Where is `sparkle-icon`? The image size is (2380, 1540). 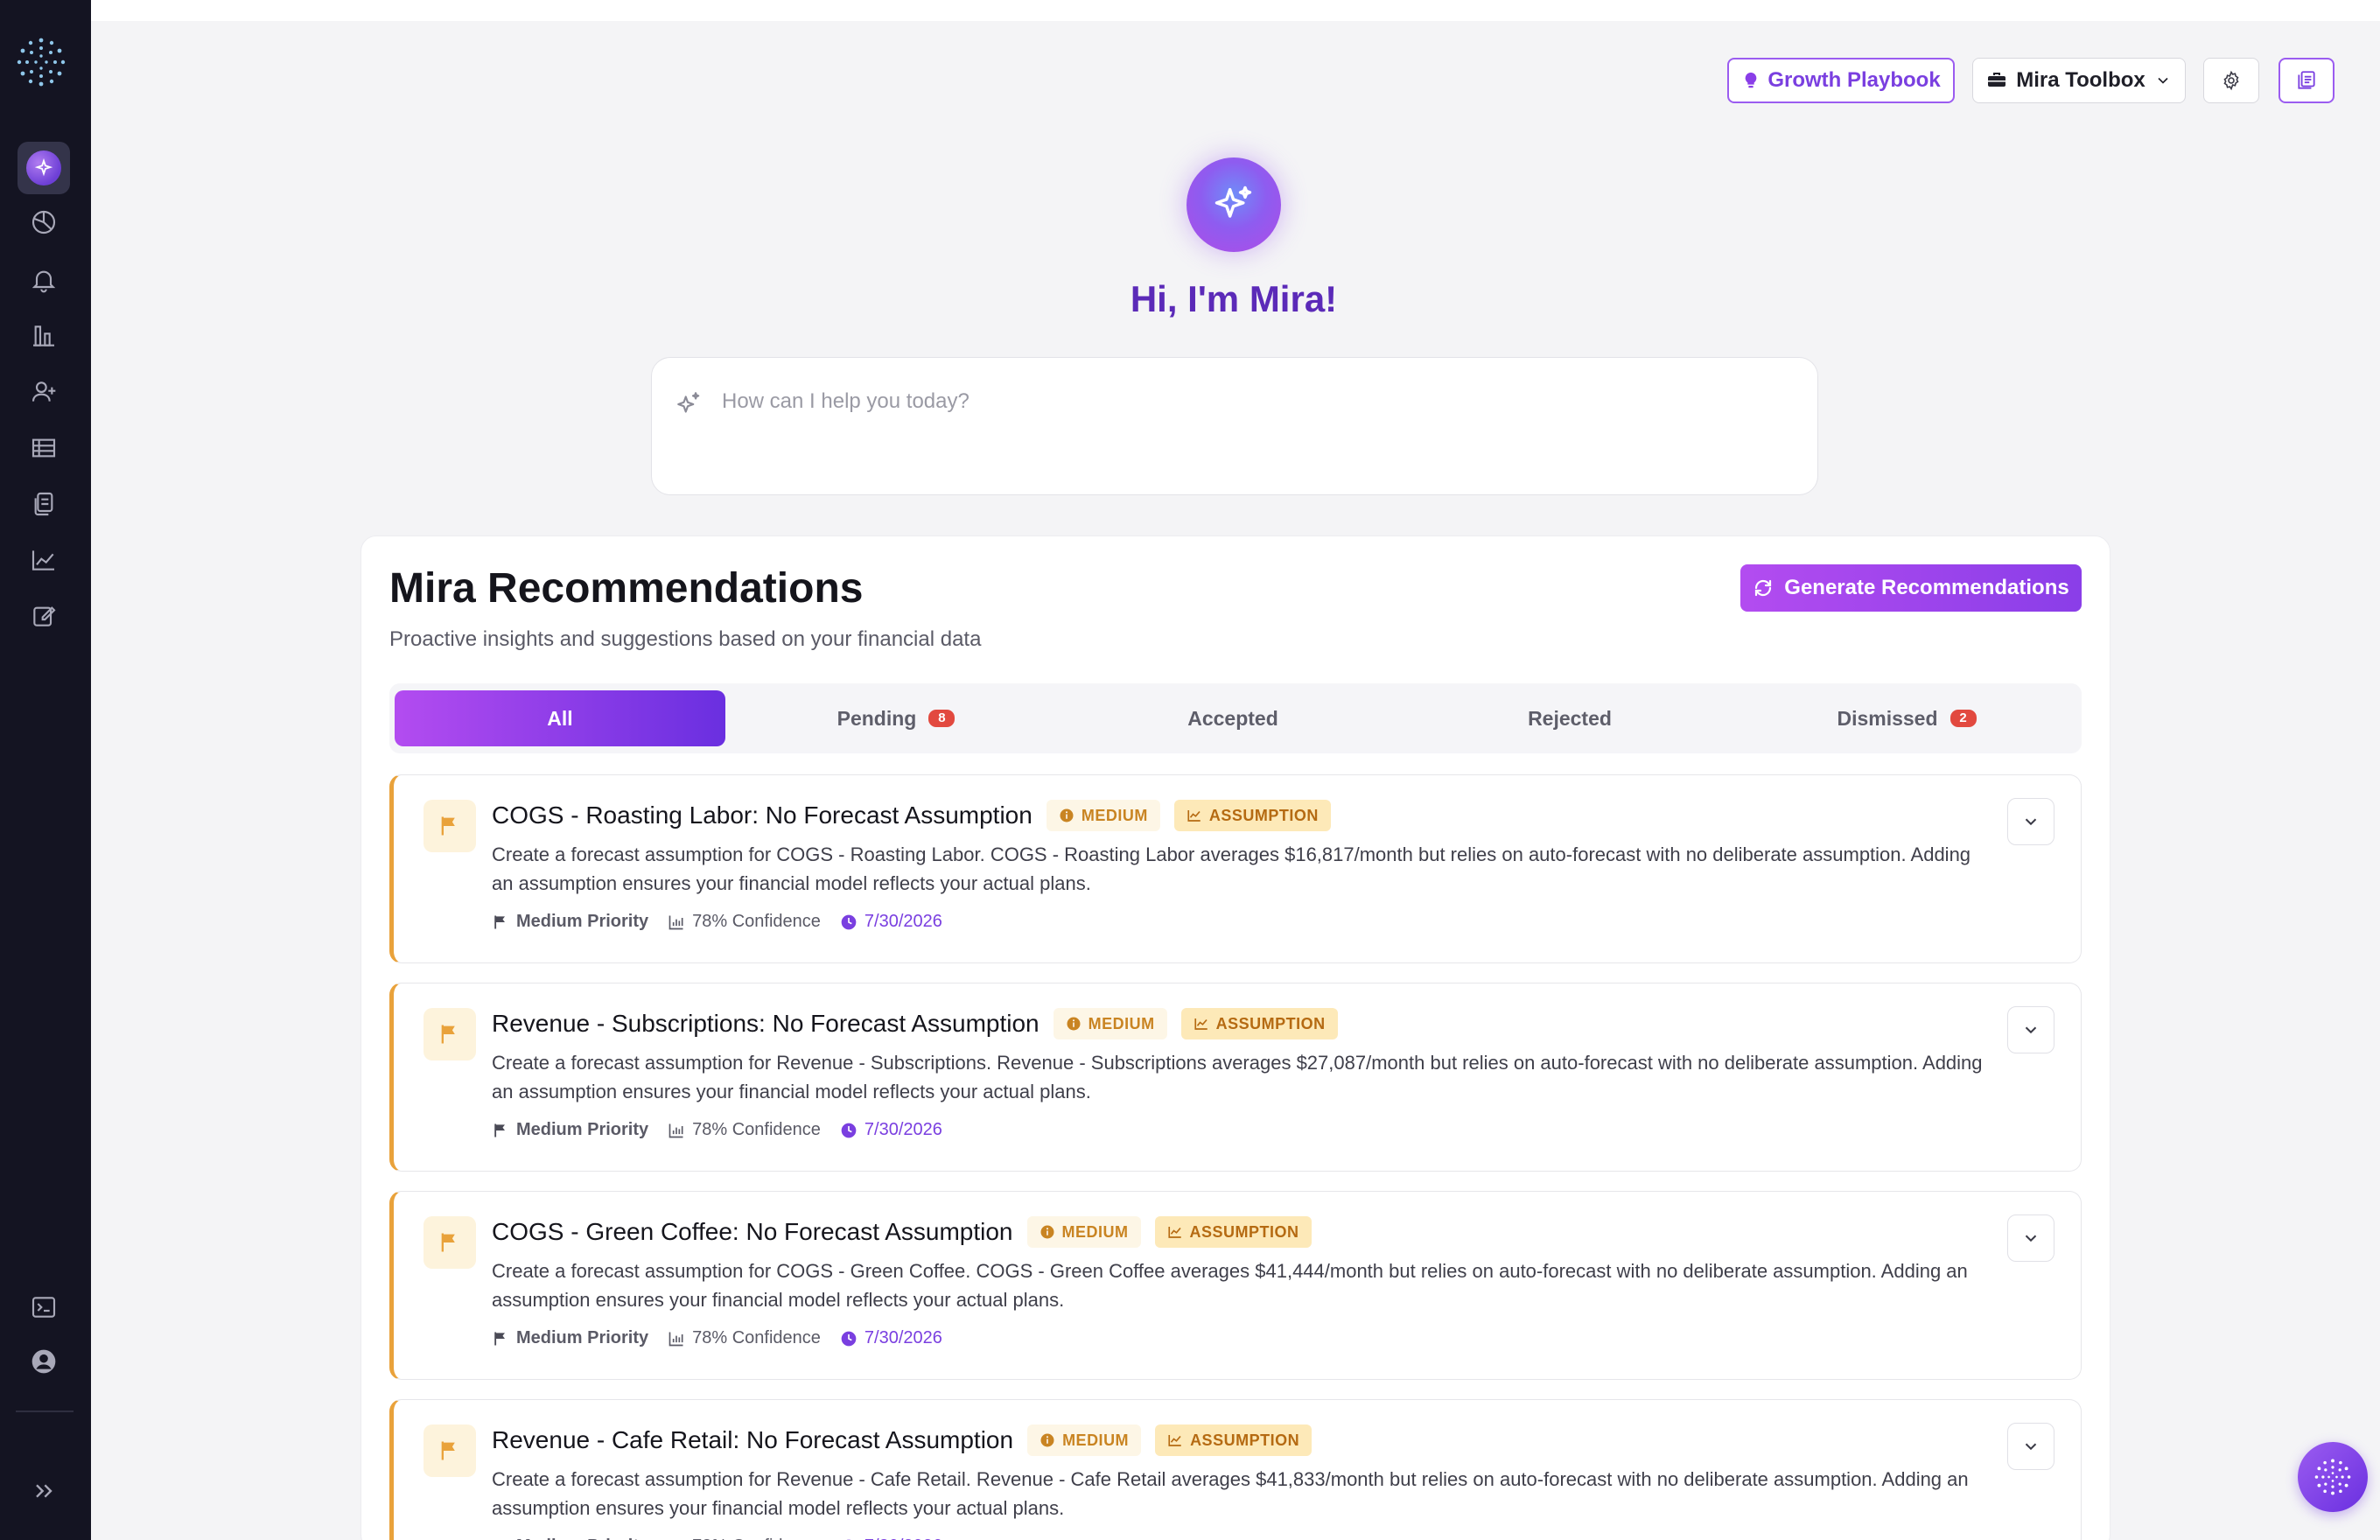
sparkle-icon is located at coordinates (688, 402).